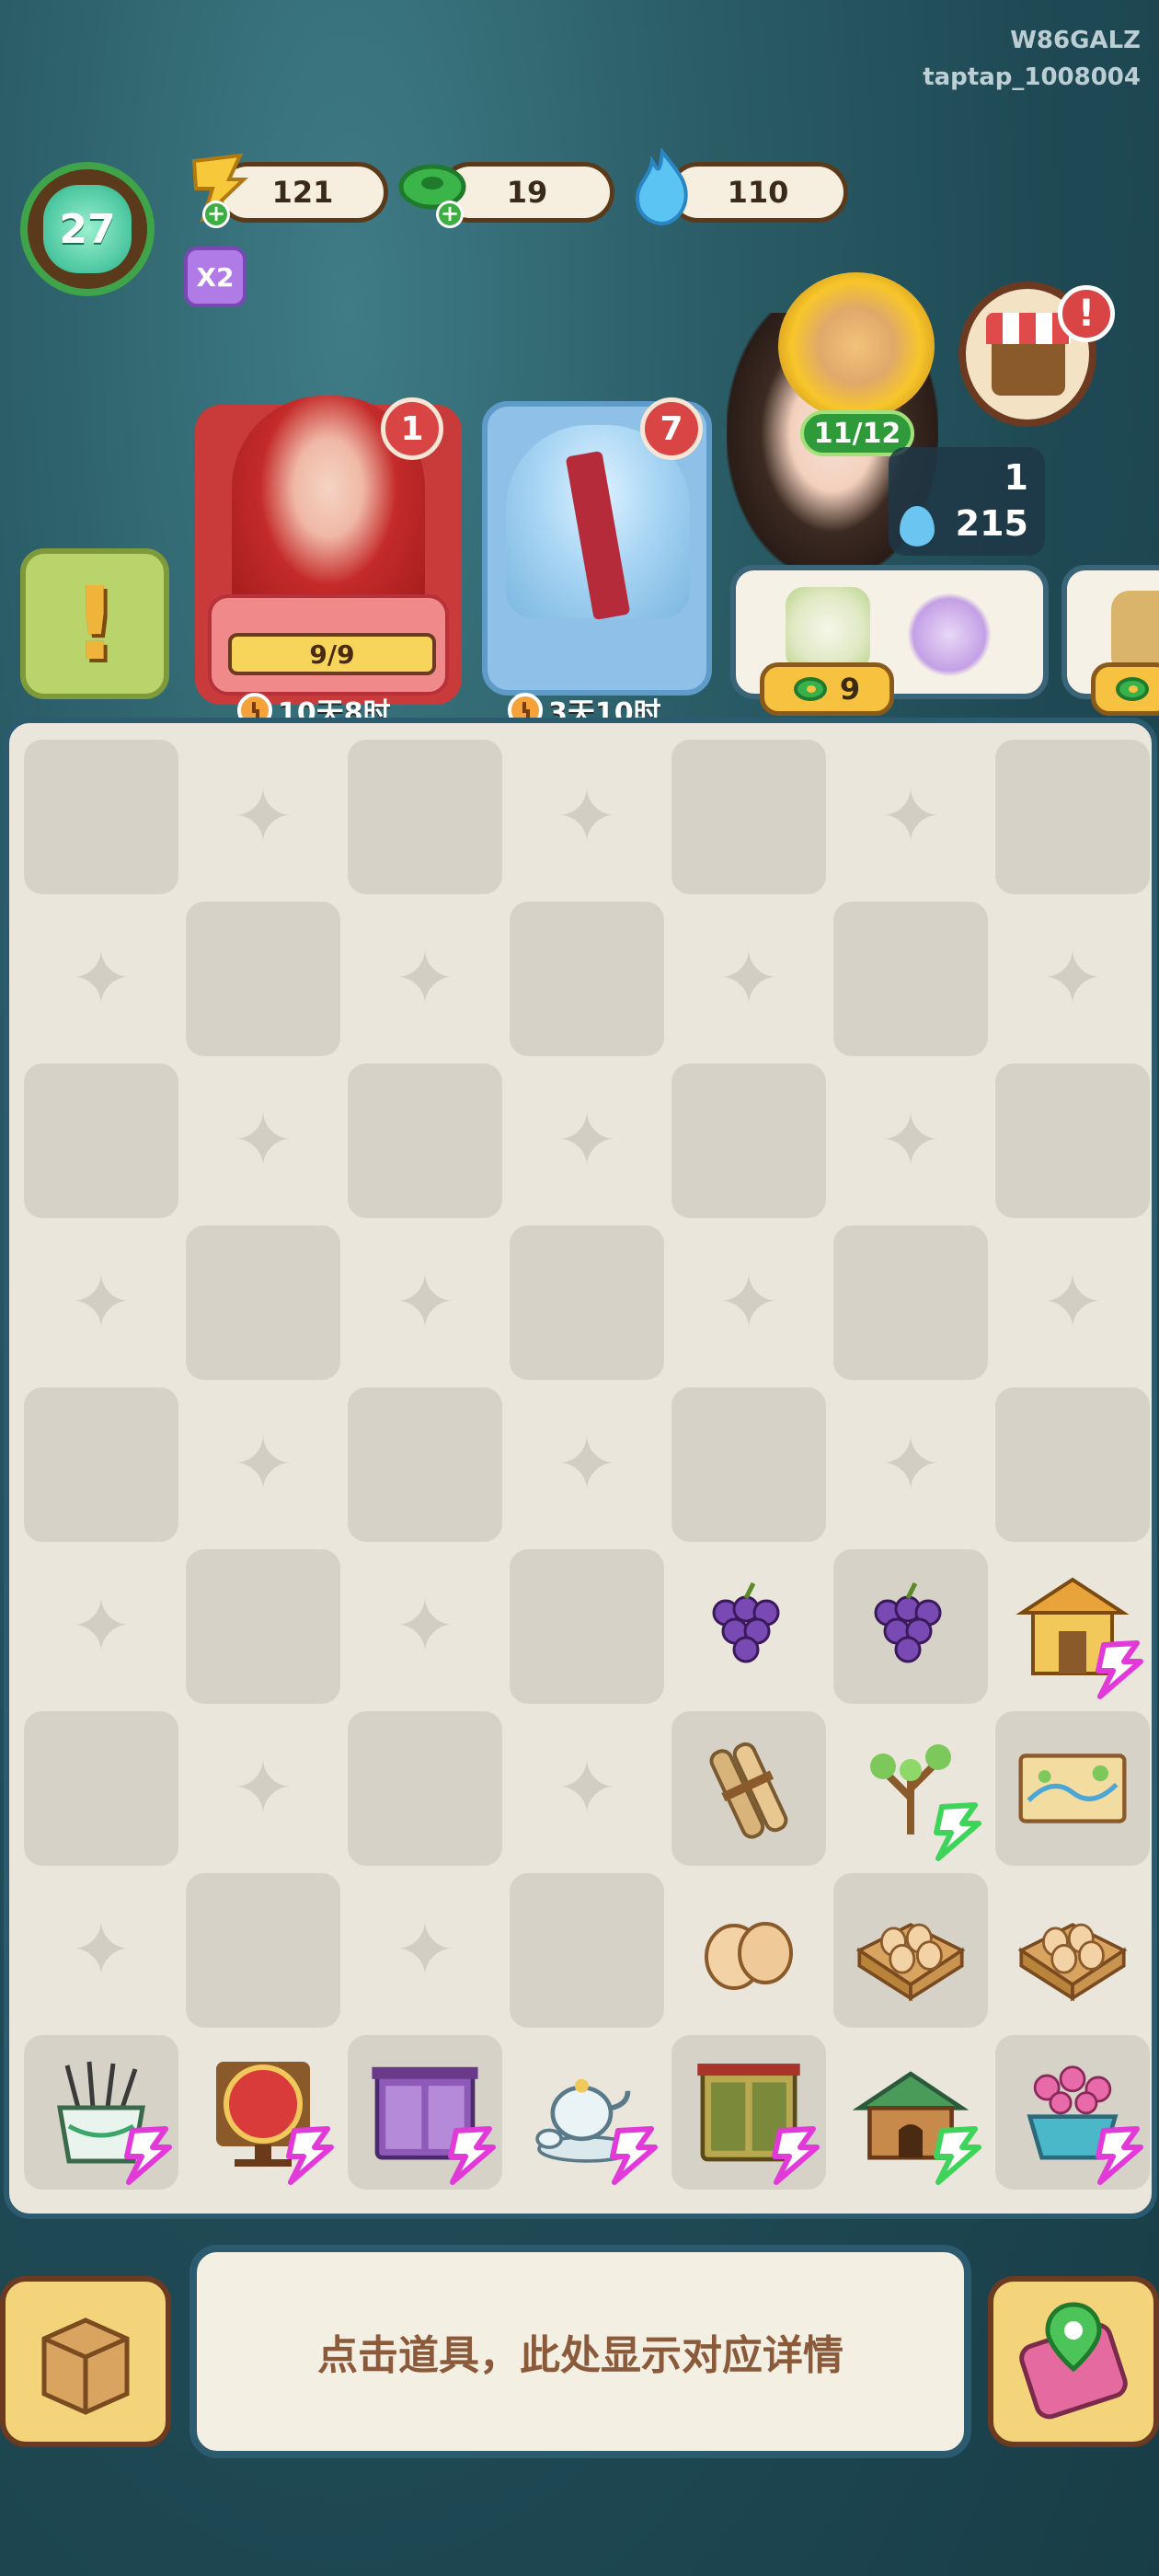 The height and width of the screenshot is (2576, 1159). What do you see at coordinates (580, 2355) in the screenshot?
I see `item-info-text: 点击道具，此处显示对应详情` at bounding box center [580, 2355].